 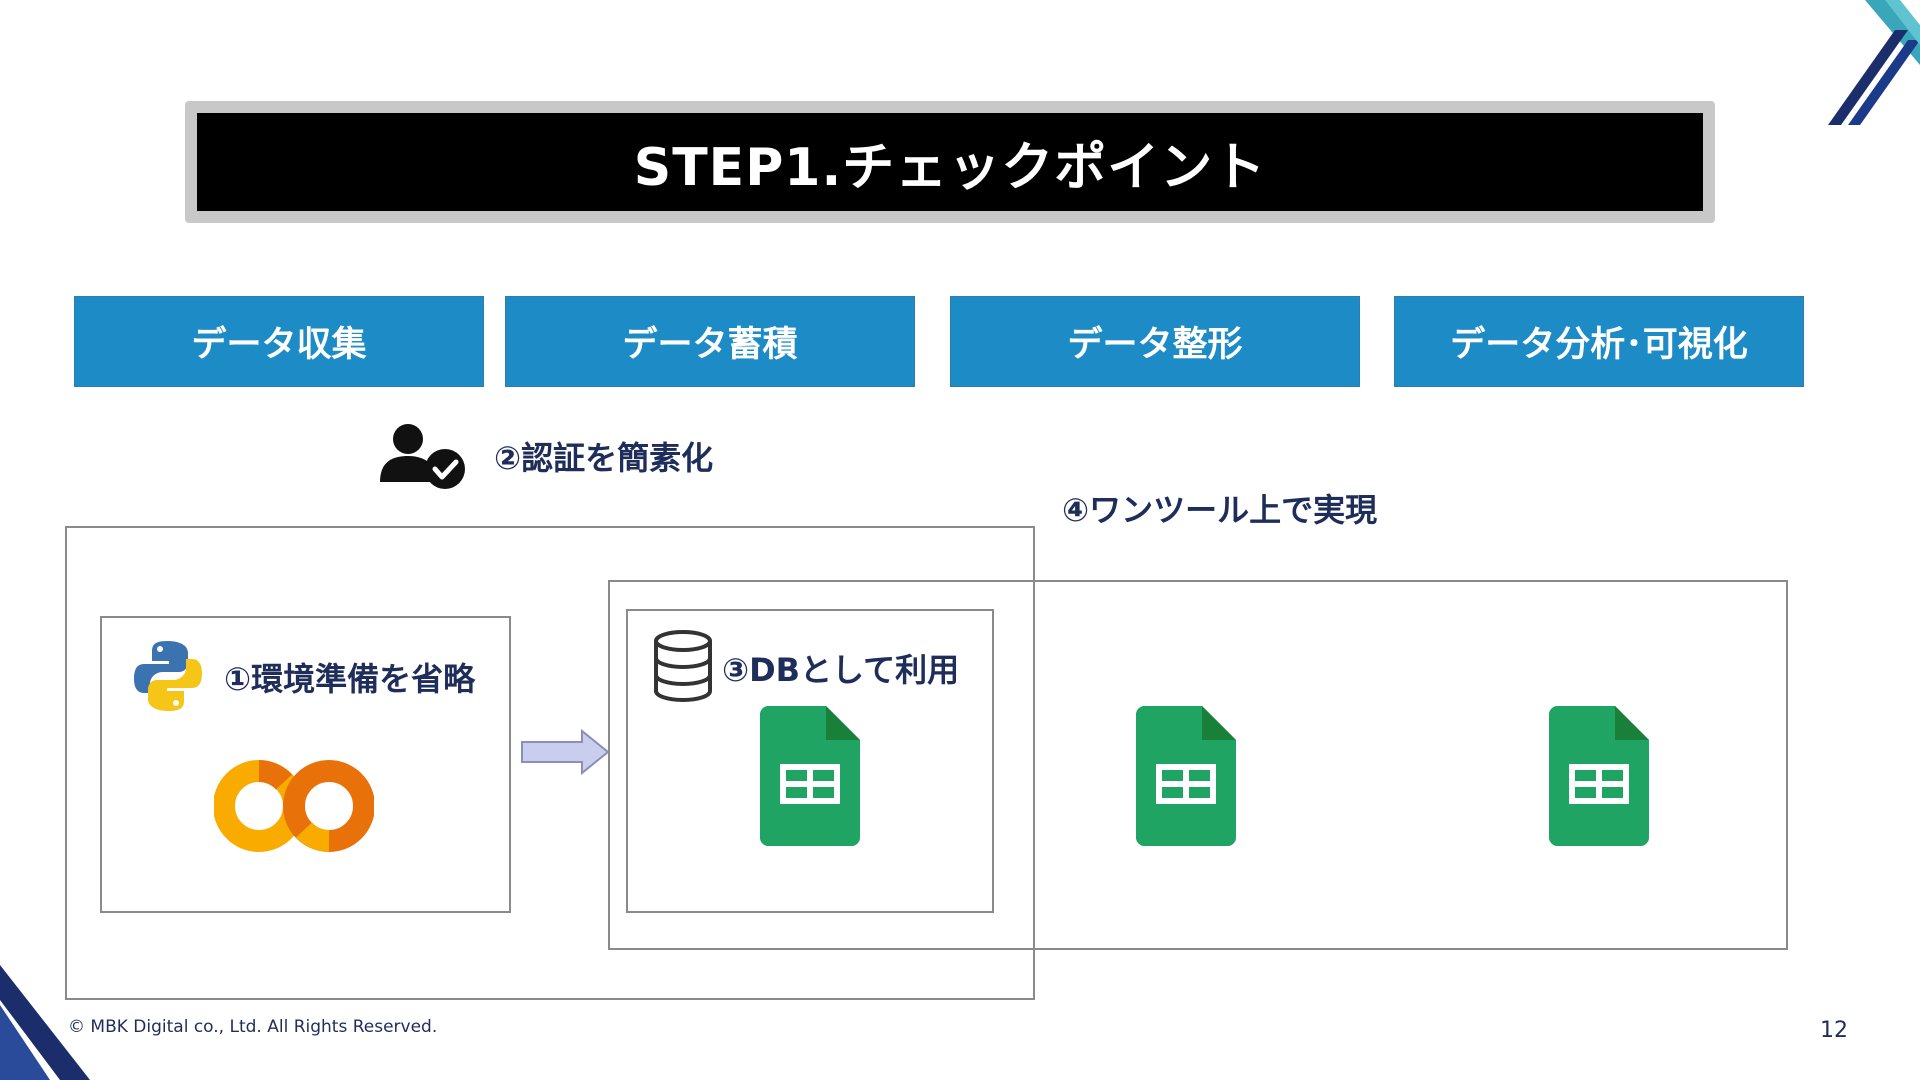 I want to click on right-arrow-icon, so click(x=565, y=752).